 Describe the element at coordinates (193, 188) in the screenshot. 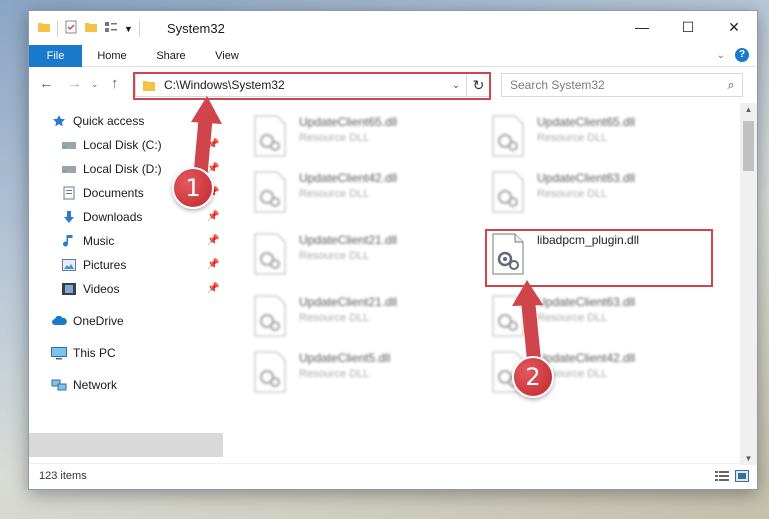

I see `step-1-badge: 1` at that location.